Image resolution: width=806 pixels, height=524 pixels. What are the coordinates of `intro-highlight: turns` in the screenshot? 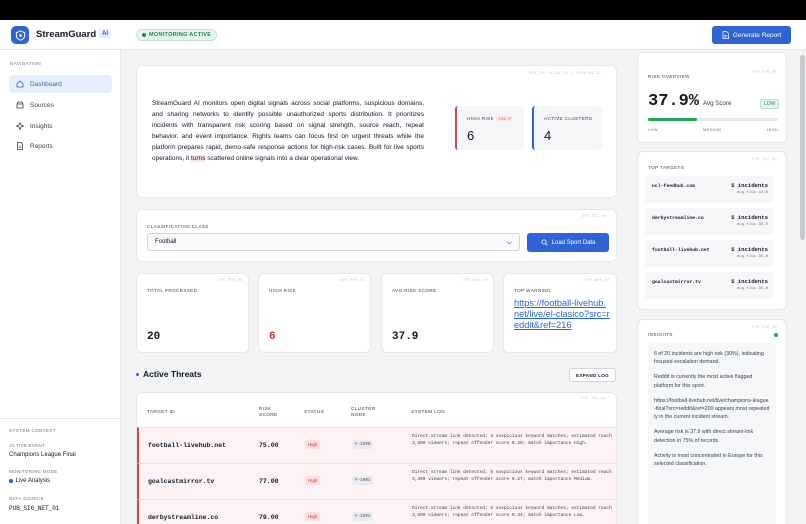 It's located at (198, 158).